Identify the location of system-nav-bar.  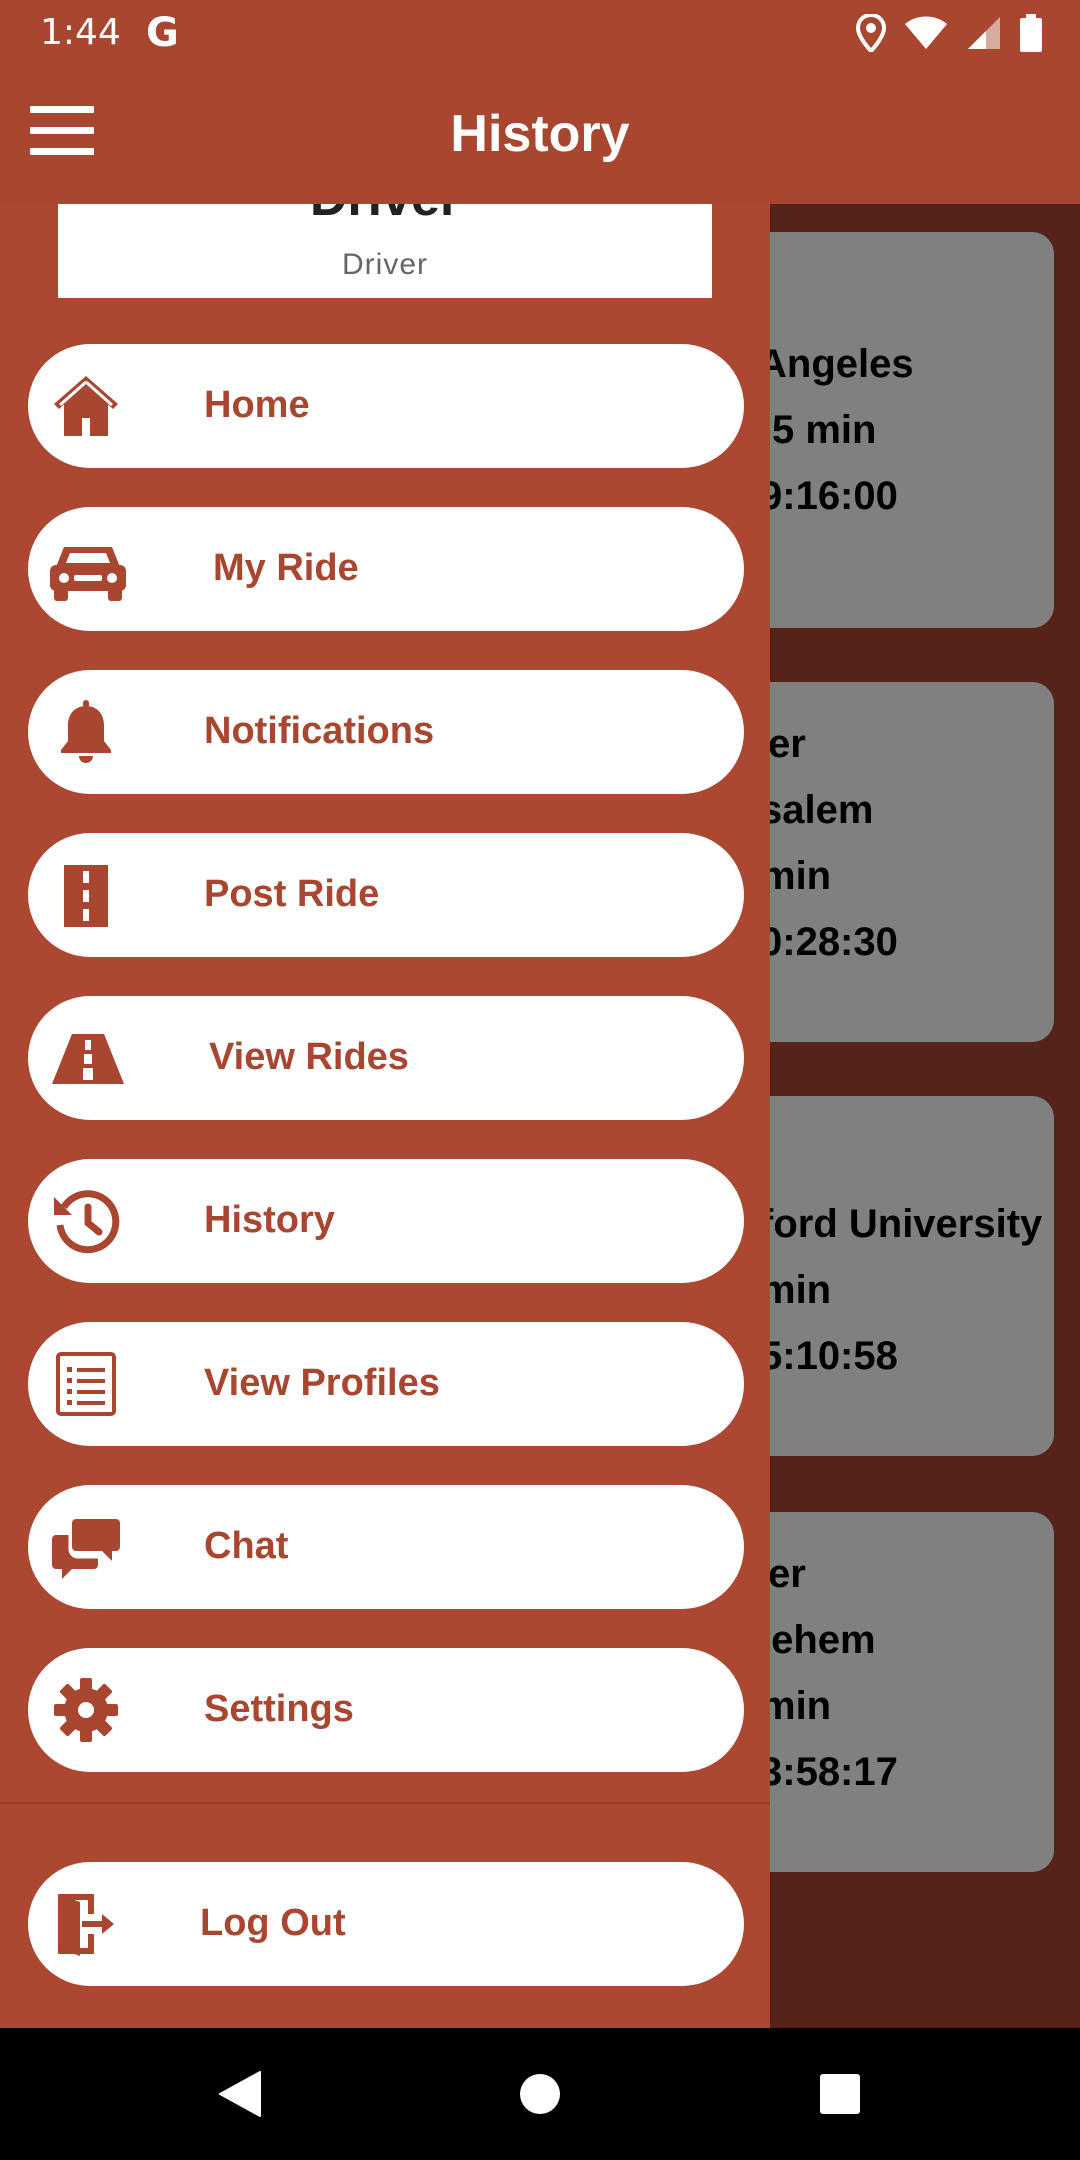
(540, 2094).